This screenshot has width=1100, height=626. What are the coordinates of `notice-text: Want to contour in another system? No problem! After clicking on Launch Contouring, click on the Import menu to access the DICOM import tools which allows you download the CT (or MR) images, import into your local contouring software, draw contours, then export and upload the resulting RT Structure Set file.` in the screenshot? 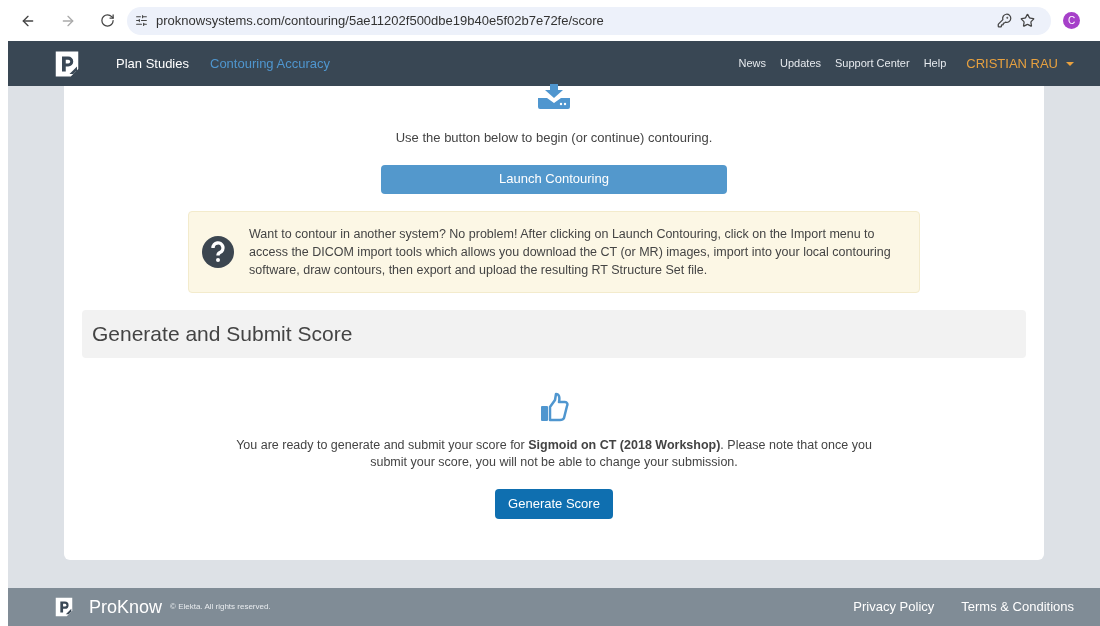 It's located at (570, 252).